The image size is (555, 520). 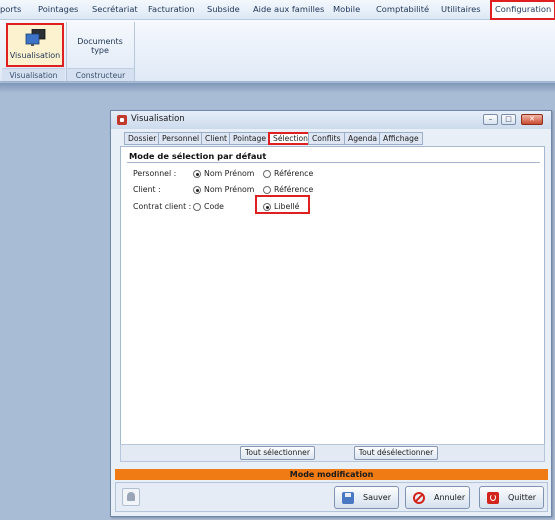 I want to click on group-label-constructeur: Constructeur, so click(x=100, y=74).